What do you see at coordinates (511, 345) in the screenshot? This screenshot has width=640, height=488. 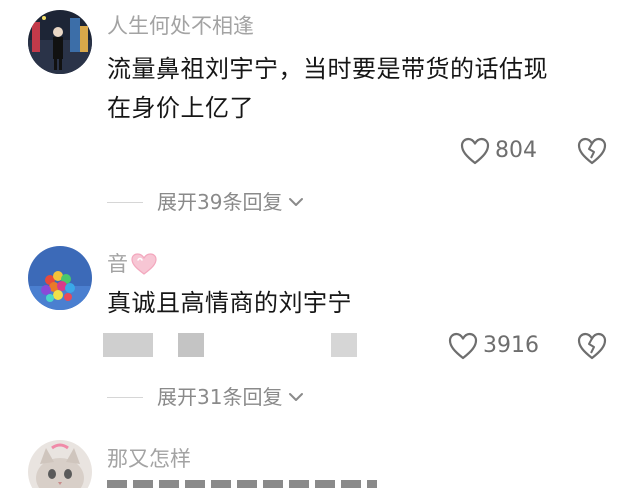 I see `like-count: 3916` at bounding box center [511, 345].